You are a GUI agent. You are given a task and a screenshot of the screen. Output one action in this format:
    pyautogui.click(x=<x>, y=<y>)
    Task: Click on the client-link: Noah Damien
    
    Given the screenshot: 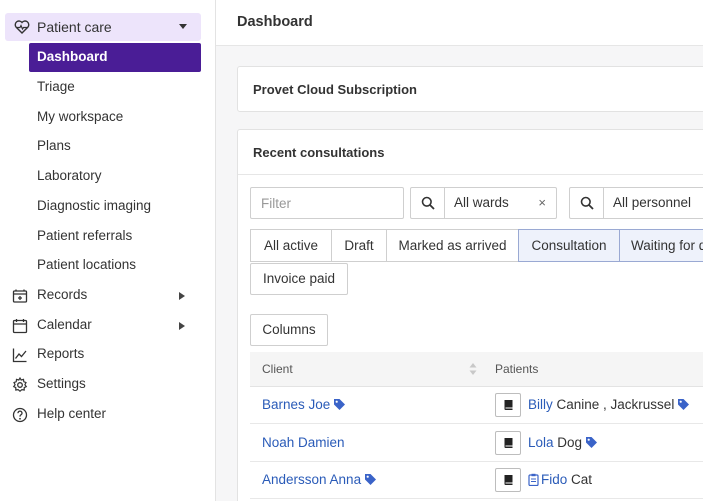 What is the action you would take?
    pyautogui.click(x=303, y=442)
    